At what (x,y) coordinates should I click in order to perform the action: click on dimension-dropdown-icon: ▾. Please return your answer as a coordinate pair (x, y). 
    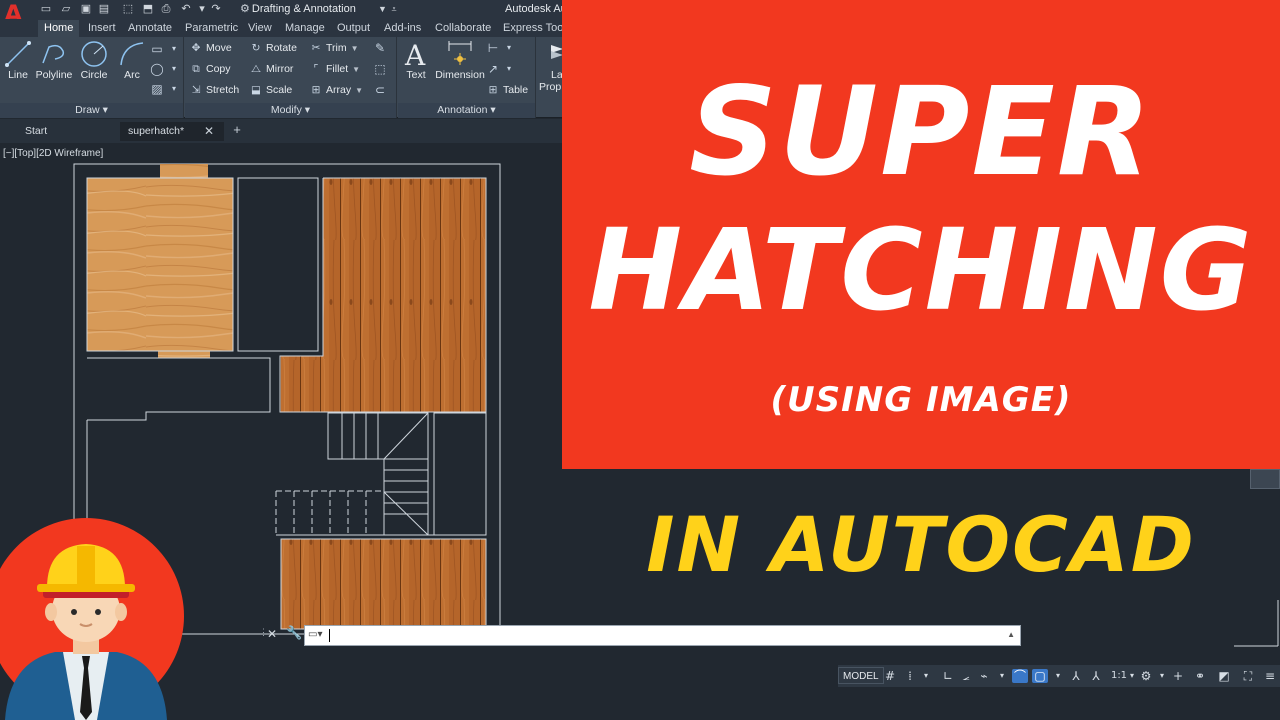
    Looking at the image, I should click on (509, 48).